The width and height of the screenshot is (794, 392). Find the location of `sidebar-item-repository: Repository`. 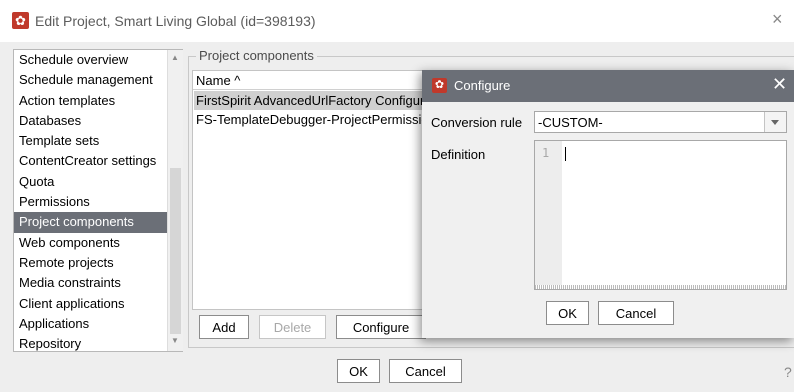

sidebar-item-repository: Repository is located at coordinates (90, 342).